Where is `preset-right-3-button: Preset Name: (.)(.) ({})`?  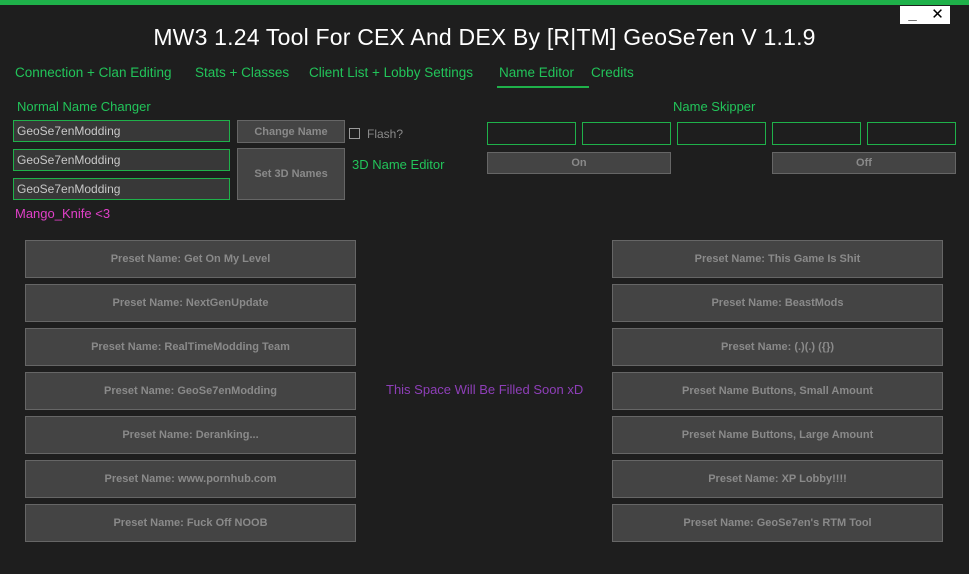
preset-right-3-button: Preset Name: (.)(.) ({}) is located at coordinates (777, 347).